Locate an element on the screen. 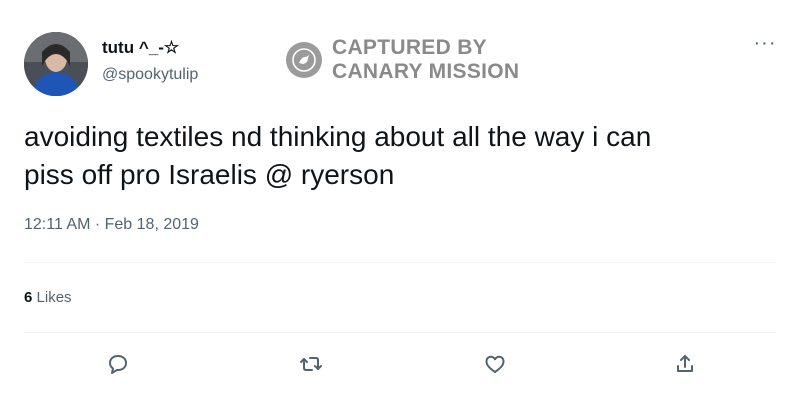 Image resolution: width=800 pixels, height=398 pixels. canary-mission-watermark: CAPTURED BY CANARY MISSION is located at coordinates (402, 60).